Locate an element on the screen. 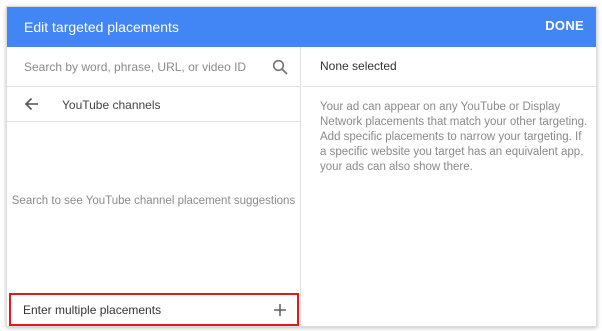 The height and width of the screenshot is (331, 602). channel-nav-row: YouTube channels is located at coordinates (153, 105).